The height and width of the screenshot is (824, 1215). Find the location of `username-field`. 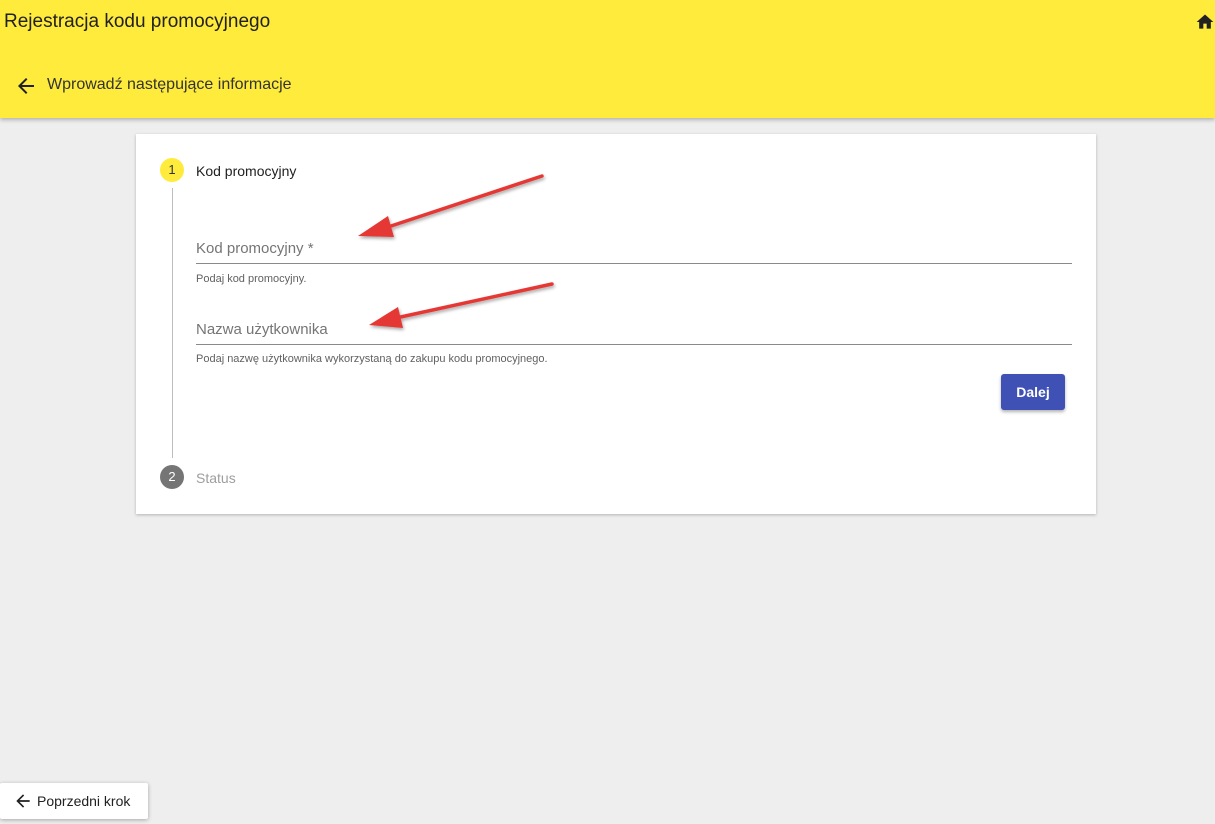

username-field is located at coordinates (634, 330).